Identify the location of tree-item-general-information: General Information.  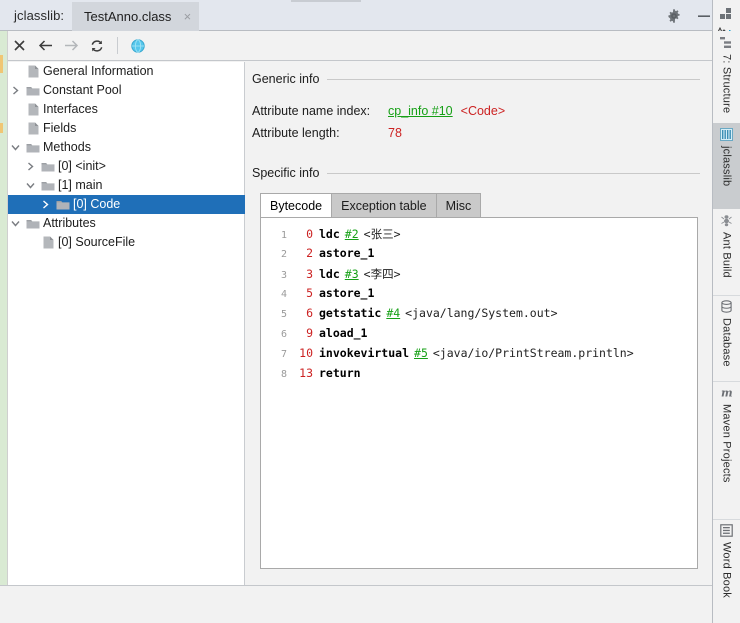
(126, 71).